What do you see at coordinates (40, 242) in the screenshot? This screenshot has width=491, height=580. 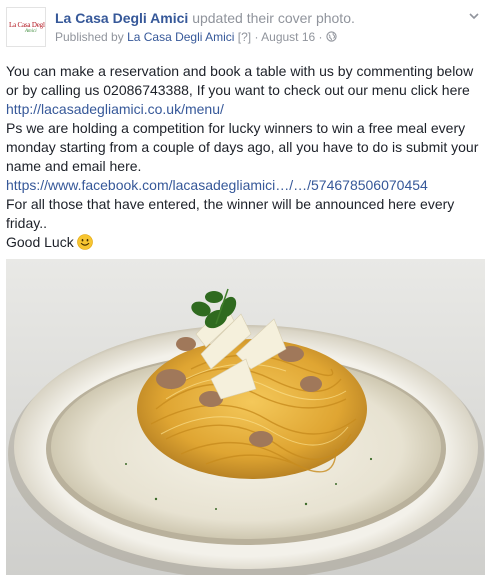 I see `good-luck-text: Good Luck` at bounding box center [40, 242].